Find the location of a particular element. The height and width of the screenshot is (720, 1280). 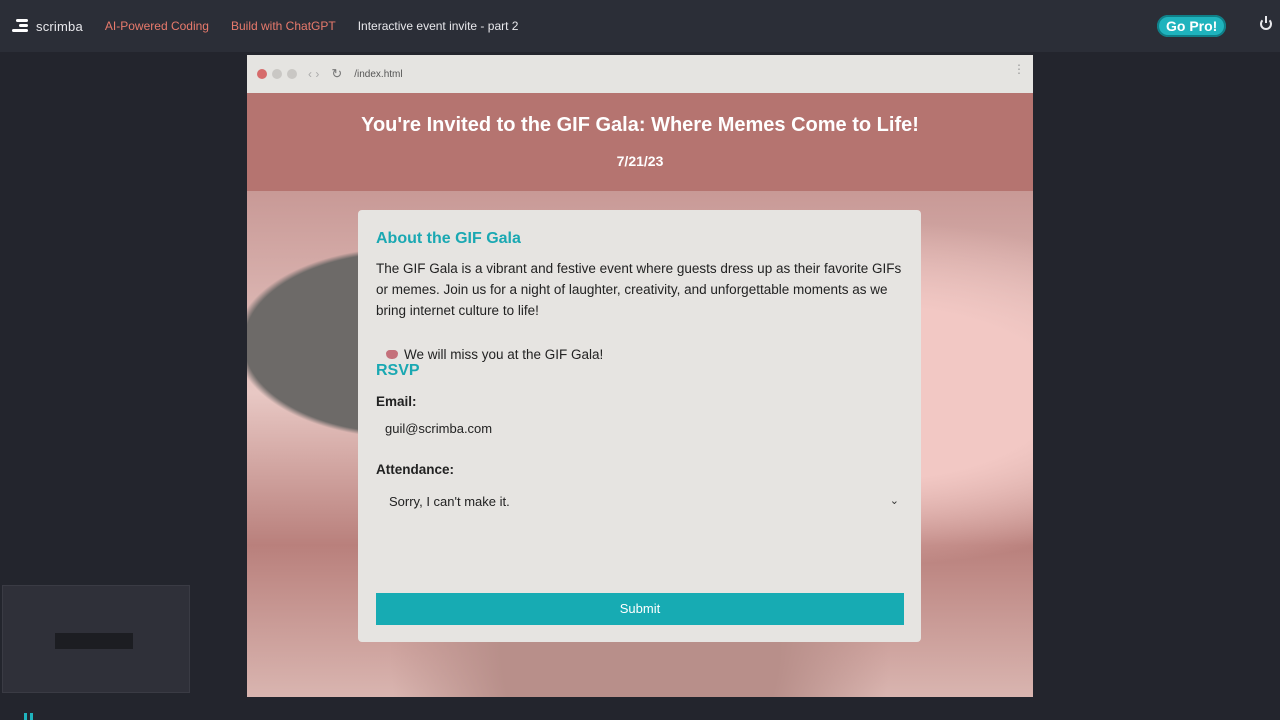

breadcrumb-course: AI-Powered Coding is located at coordinates (157, 26).